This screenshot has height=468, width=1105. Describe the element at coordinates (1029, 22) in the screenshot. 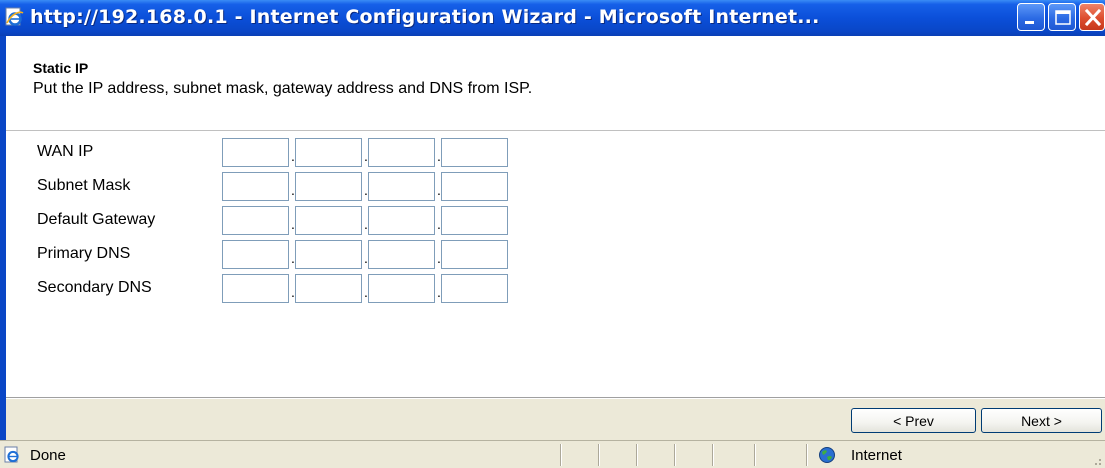

I see `minimize-icon` at that location.